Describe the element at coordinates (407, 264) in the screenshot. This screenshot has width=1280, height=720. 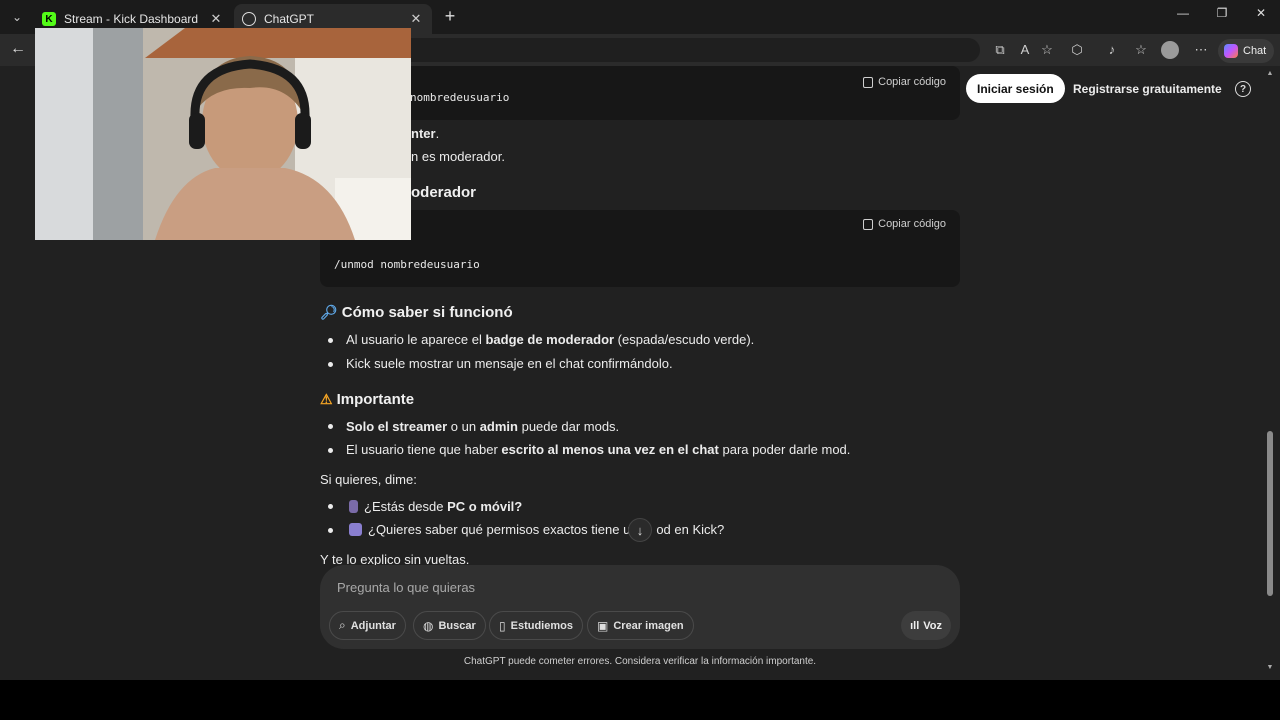
I see `code-text: /unmod nombredeusuario` at that location.